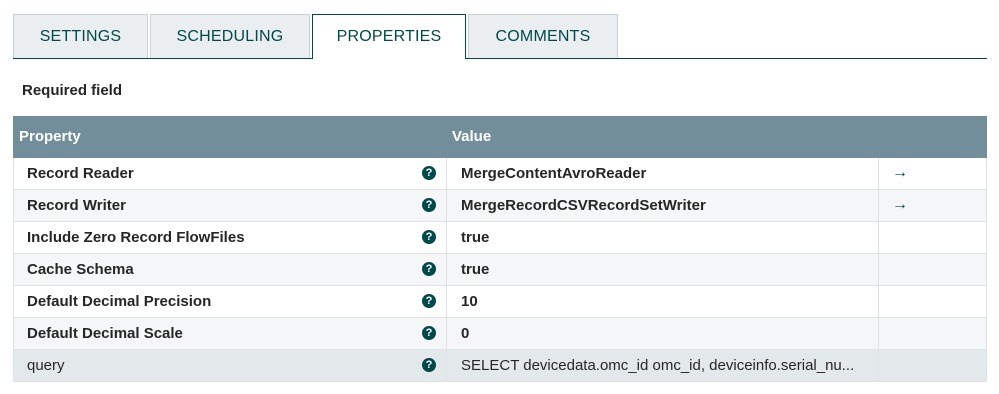  Describe the element at coordinates (80, 36) in the screenshot. I see `tab-settings: SETTINGS` at that location.